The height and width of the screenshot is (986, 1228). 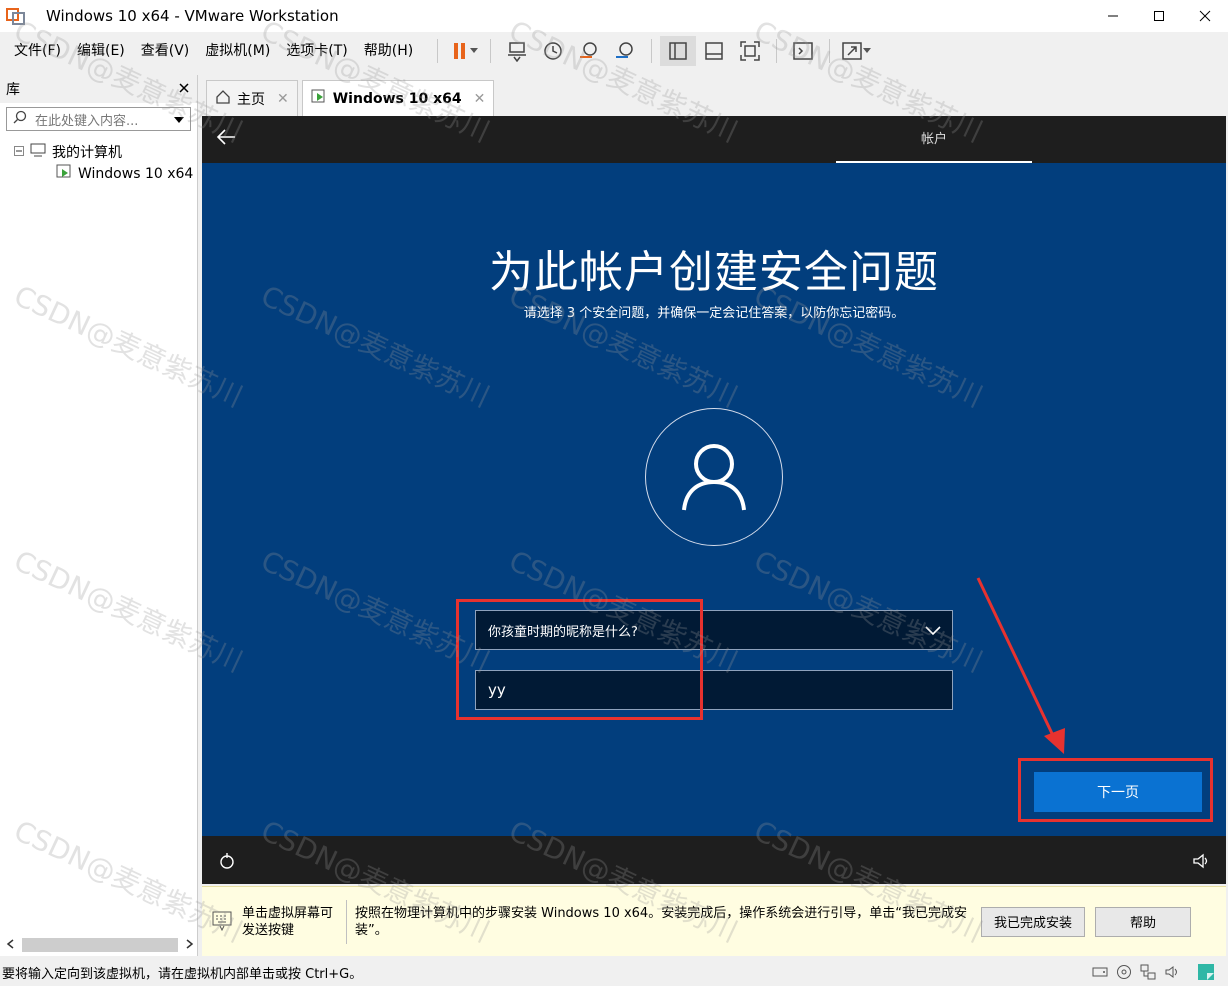 What do you see at coordinates (750, 51) in the screenshot?
I see `full-screen-icon` at bounding box center [750, 51].